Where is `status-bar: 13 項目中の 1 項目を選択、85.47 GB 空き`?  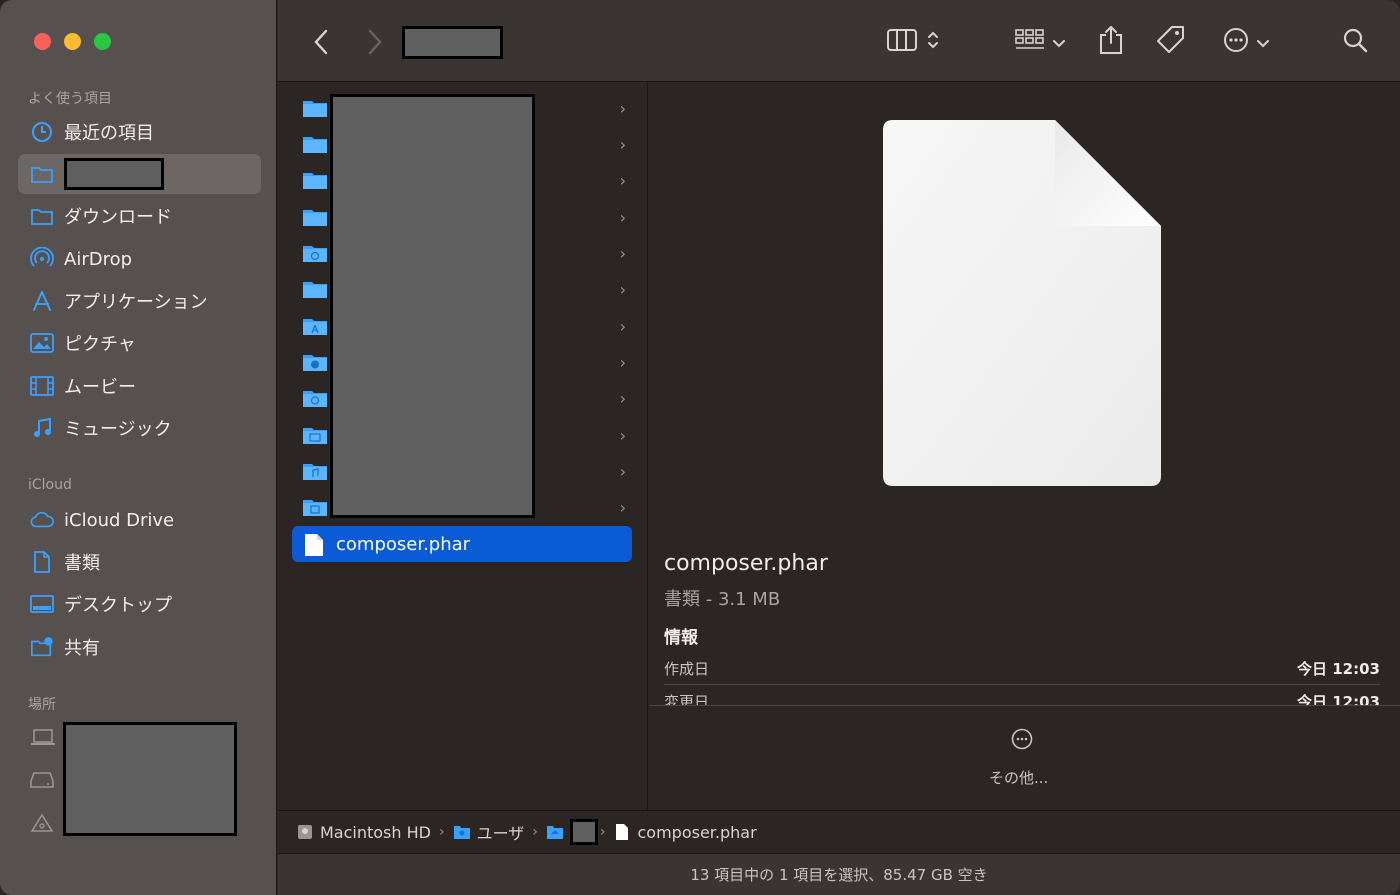
status-bar: 13 項目中の 1 項目を選択、85.47 GB 空き is located at coordinates (839, 874).